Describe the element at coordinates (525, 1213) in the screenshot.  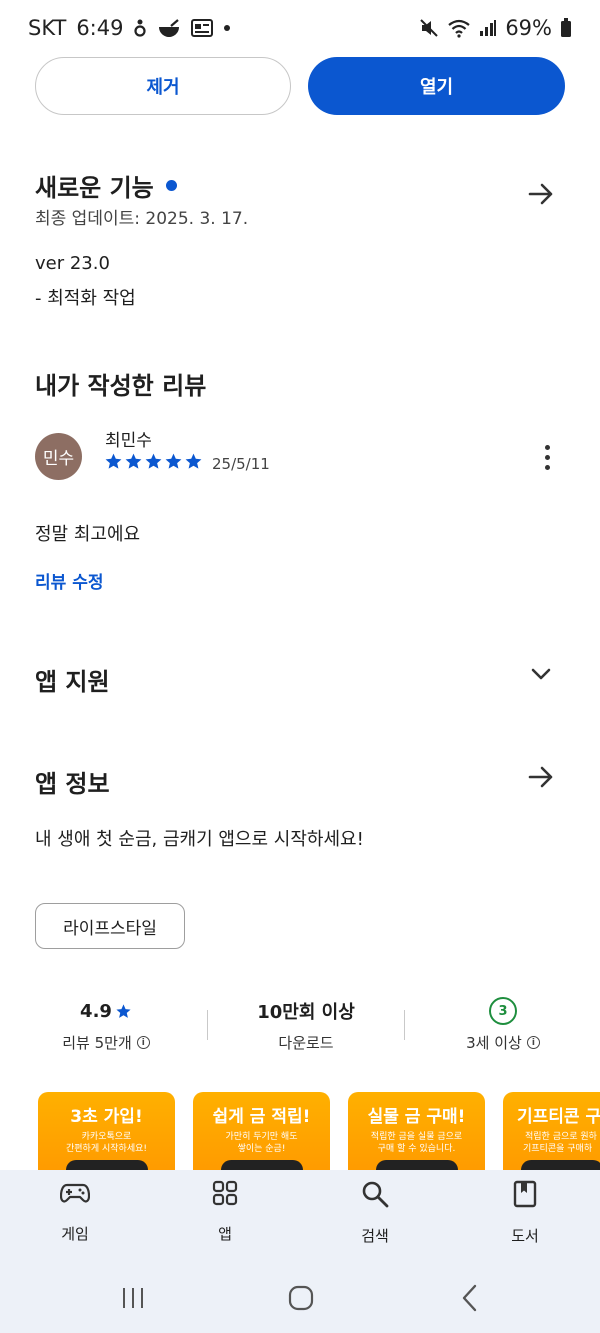
I see `nav-item-books: 도서` at that location.